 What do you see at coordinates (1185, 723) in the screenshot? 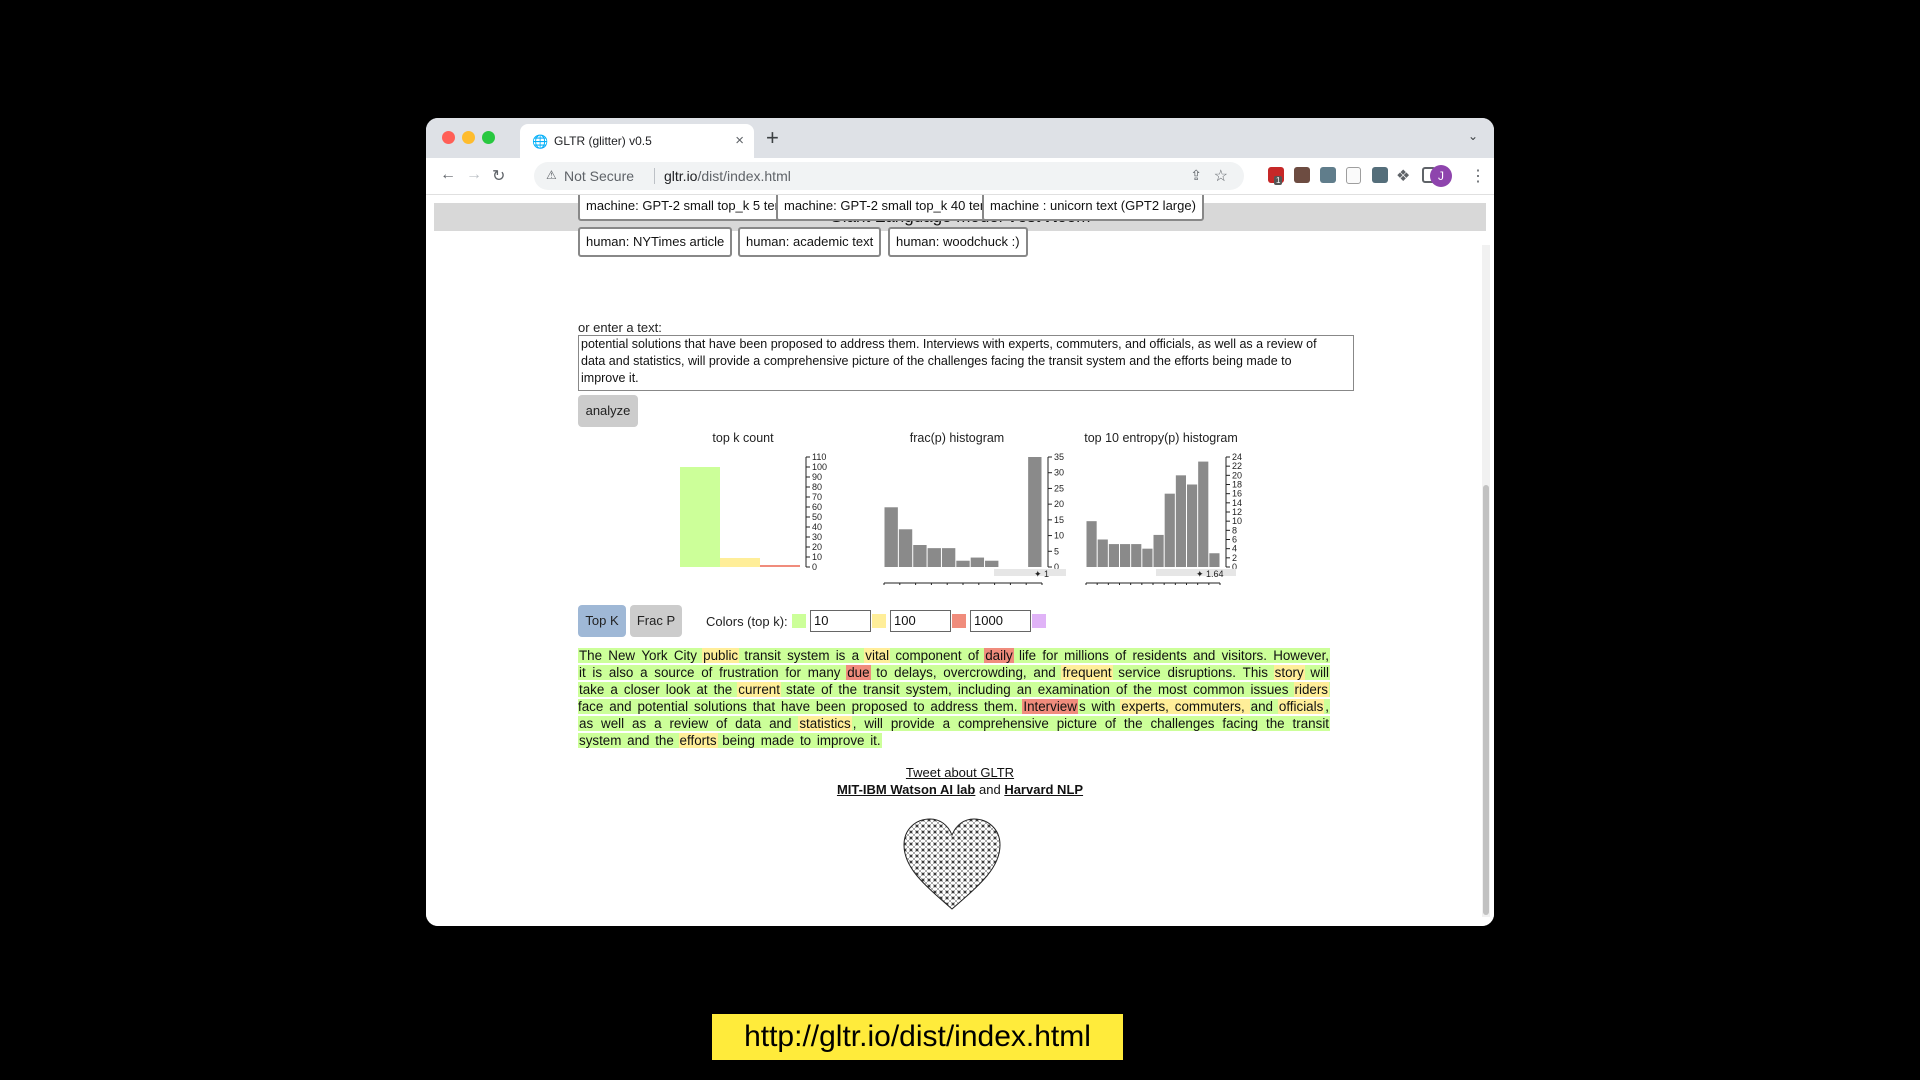
I see `token: challenges` at bounding box center [1185, 723].